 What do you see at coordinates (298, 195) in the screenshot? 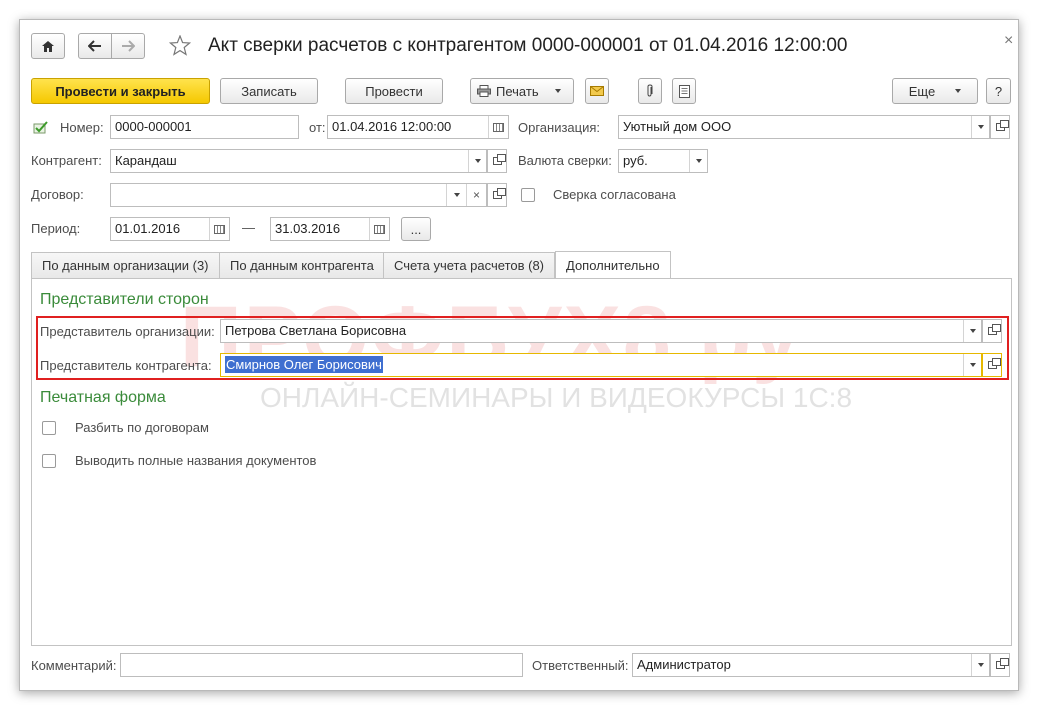
I see `contract-field: ×` at bounding box center [298, 195].